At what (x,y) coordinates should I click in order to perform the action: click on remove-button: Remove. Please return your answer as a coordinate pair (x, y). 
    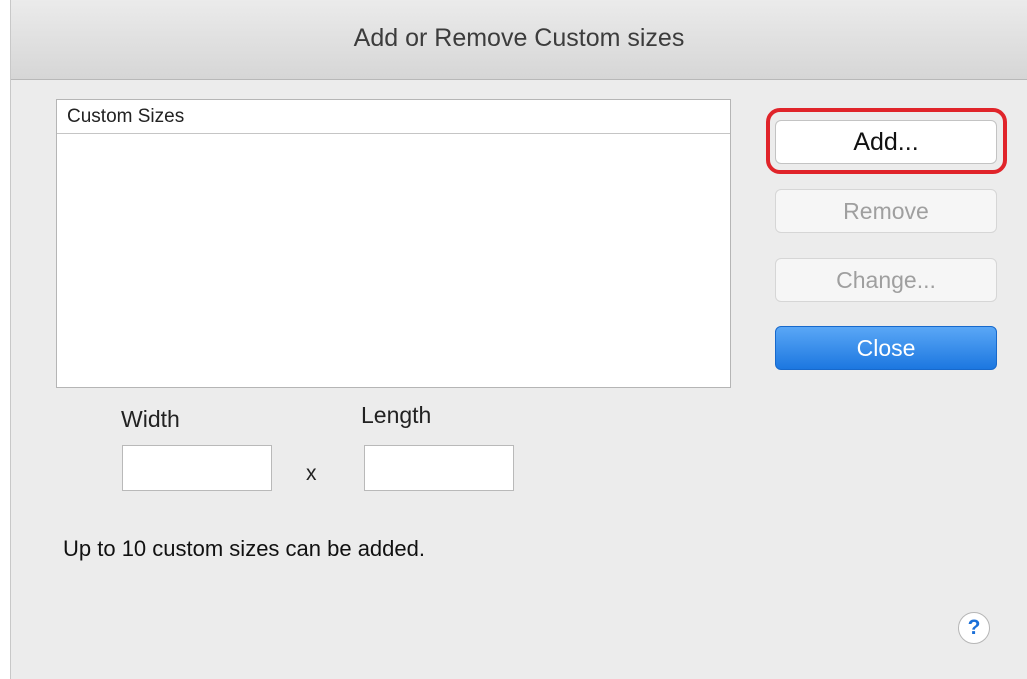
    Looking at the image, I should click on (886, 211).